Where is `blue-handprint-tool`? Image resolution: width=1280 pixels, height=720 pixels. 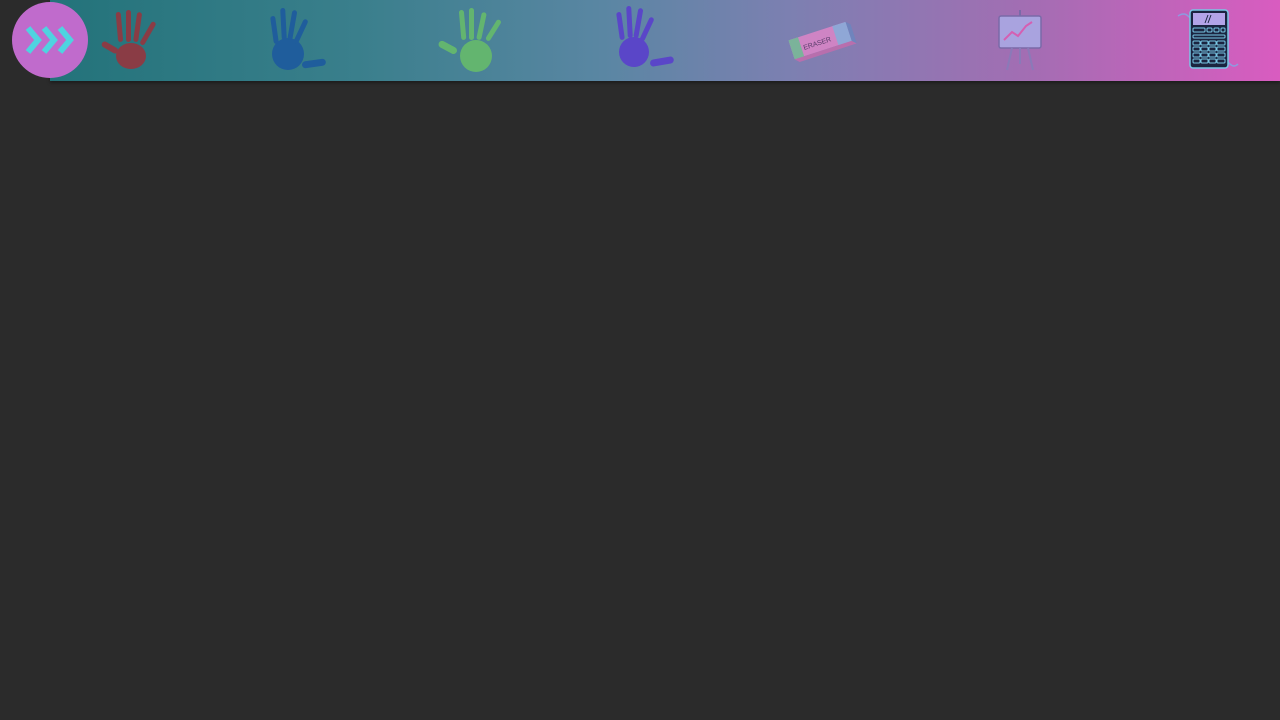 blue-handprint-tool is located at coordinates (297, 40).